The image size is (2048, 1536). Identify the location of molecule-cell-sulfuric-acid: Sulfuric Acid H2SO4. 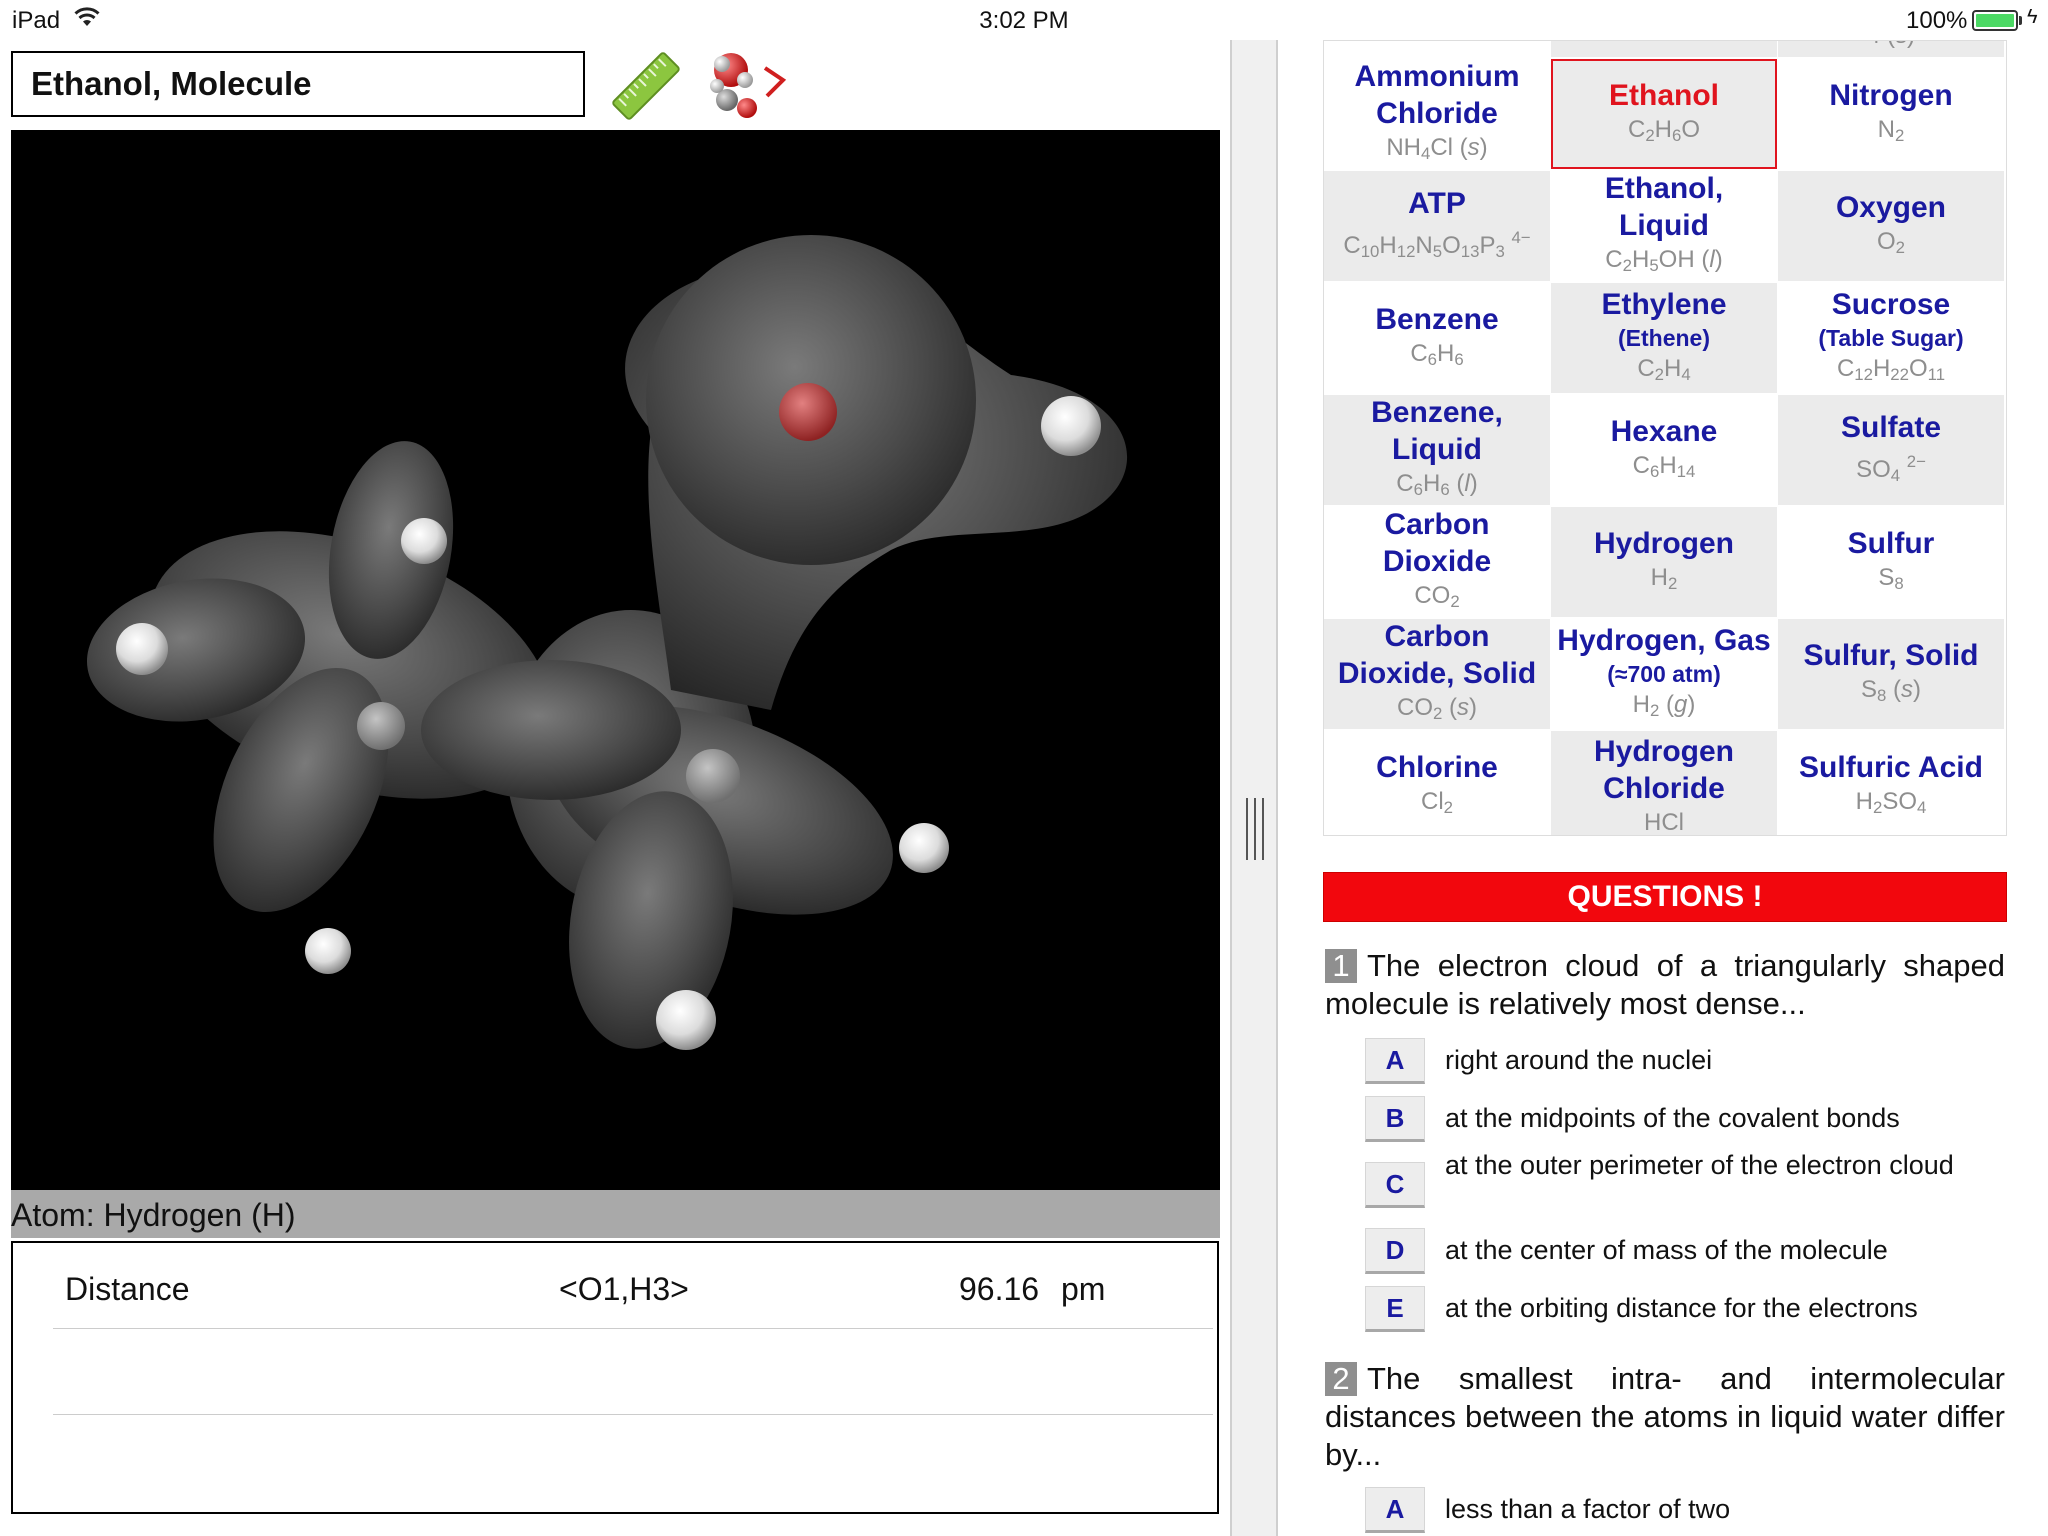
(1891, 783).